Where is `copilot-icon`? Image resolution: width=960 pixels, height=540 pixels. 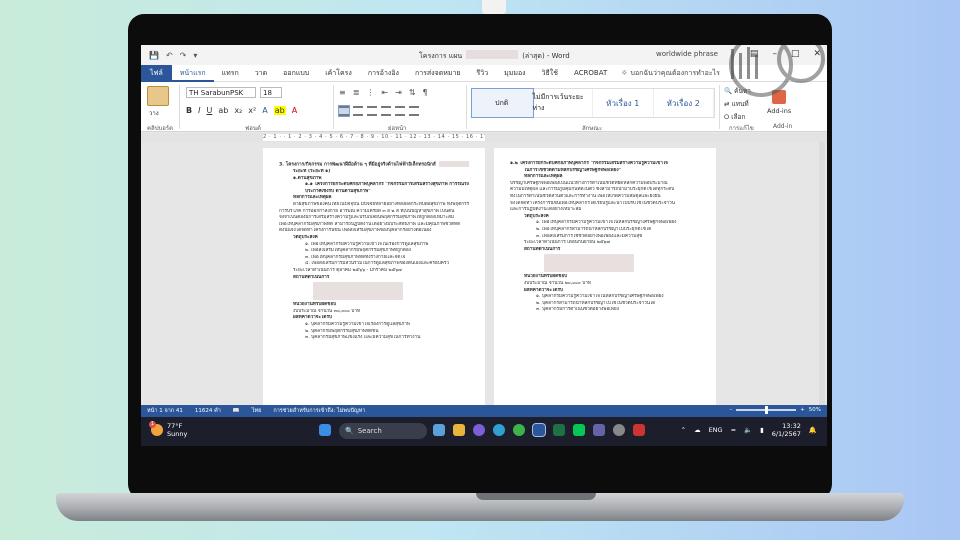
copilot-icon is located at coordinates (479, 430).